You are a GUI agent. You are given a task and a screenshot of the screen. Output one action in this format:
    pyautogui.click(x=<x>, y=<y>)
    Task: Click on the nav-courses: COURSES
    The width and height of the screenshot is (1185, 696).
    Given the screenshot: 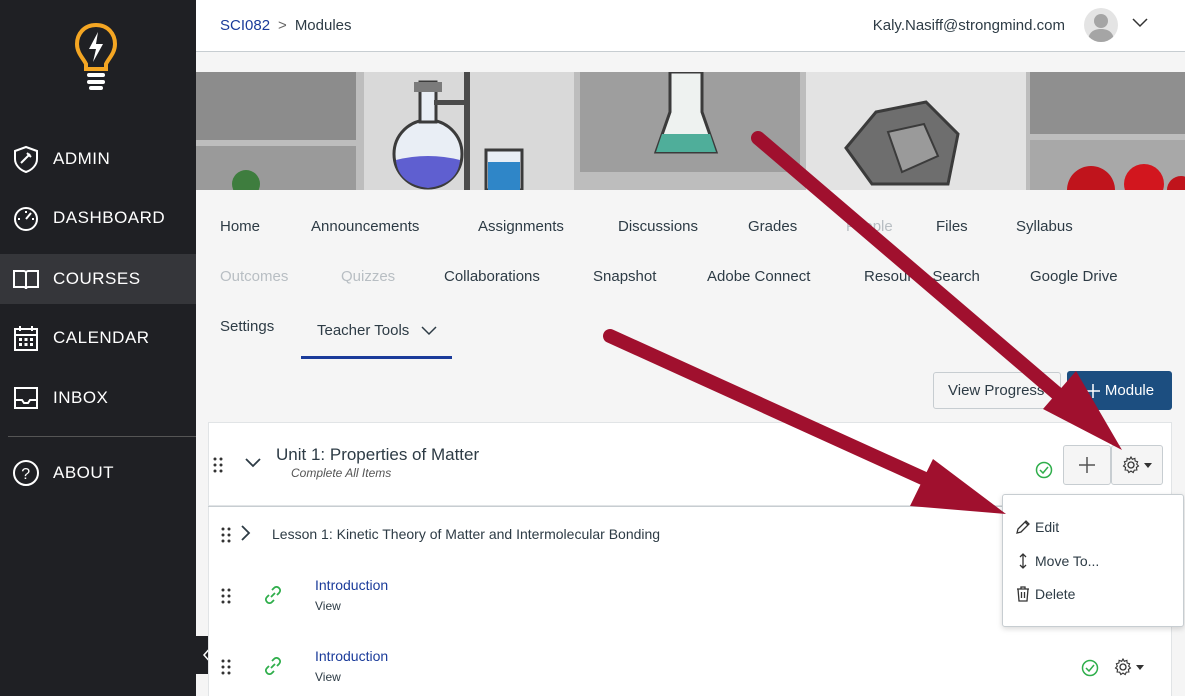 What is the action you would take?
    pyautogui.click(x=98, y=279)
    